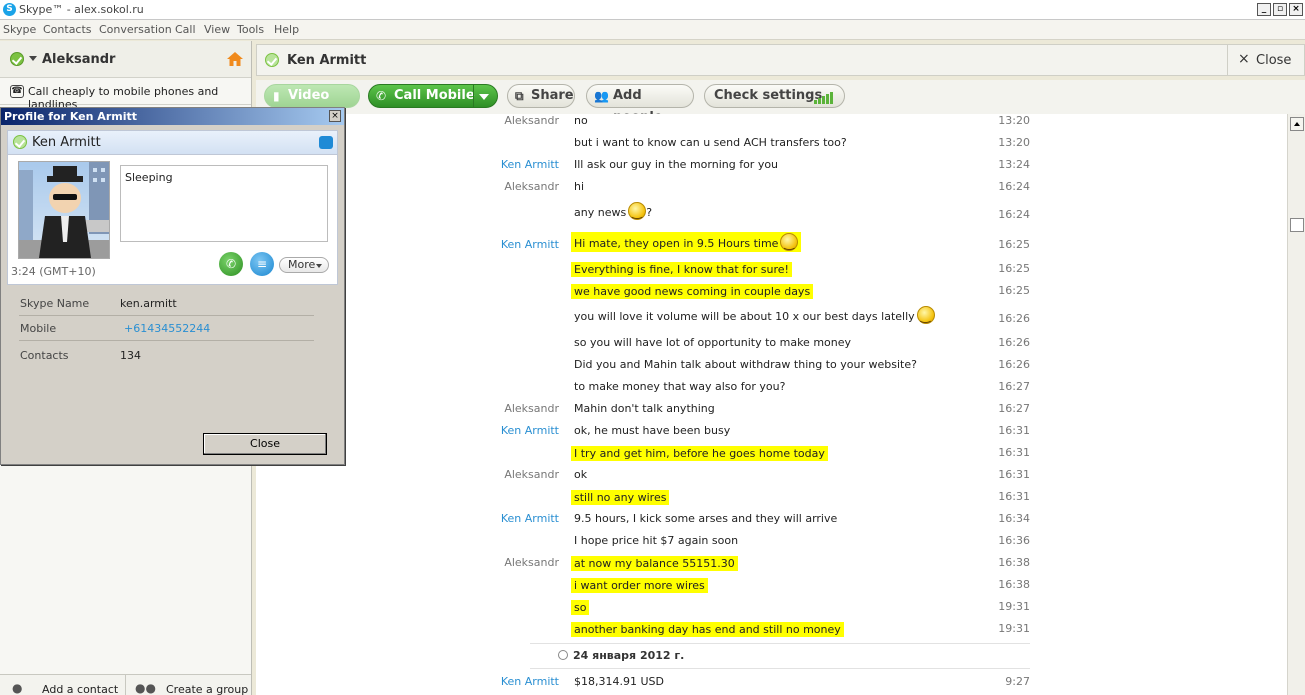  I want to click on chat-message-row: Aleksandr ok 16:31, so click(771, 479).